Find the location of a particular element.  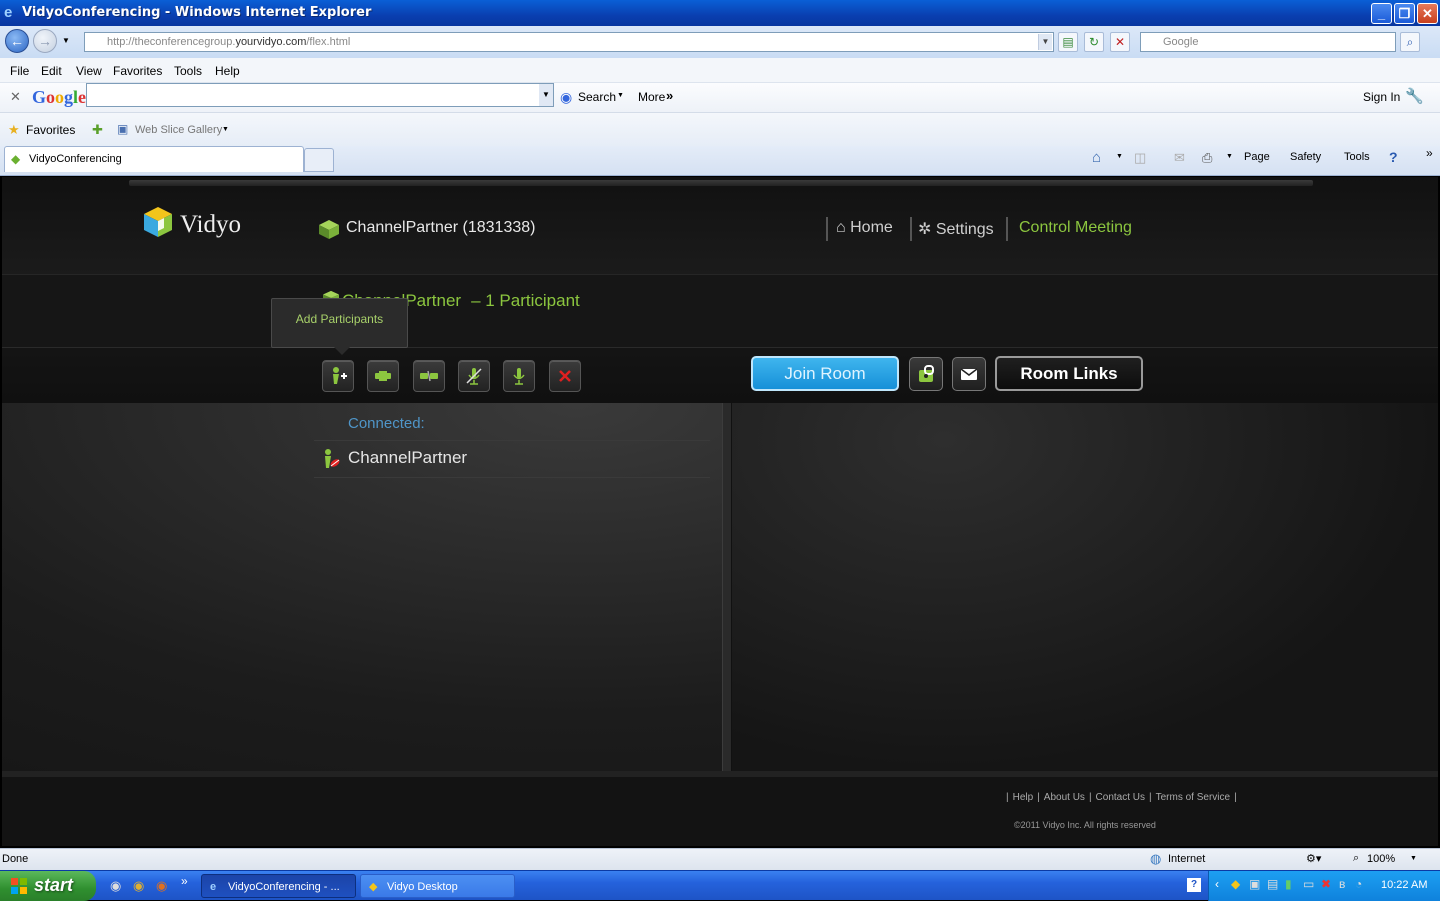

participant-icon is located at coordinates (332, 458).